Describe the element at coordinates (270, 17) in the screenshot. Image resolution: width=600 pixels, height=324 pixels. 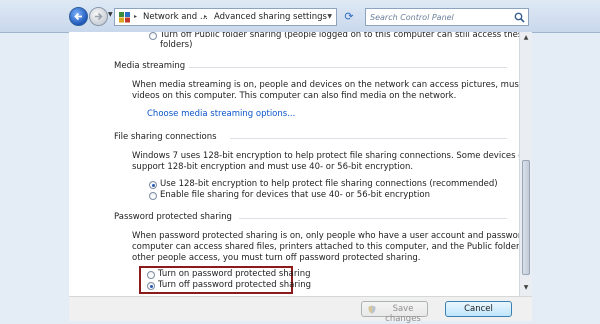
I see `breadcrumb-advanced-sharing: Advanced sharing settings` at that location.